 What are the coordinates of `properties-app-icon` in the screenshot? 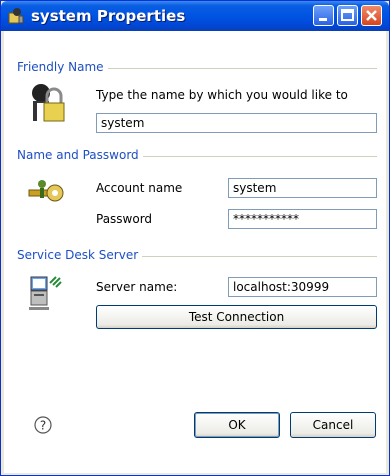 It's located at (16, 16).